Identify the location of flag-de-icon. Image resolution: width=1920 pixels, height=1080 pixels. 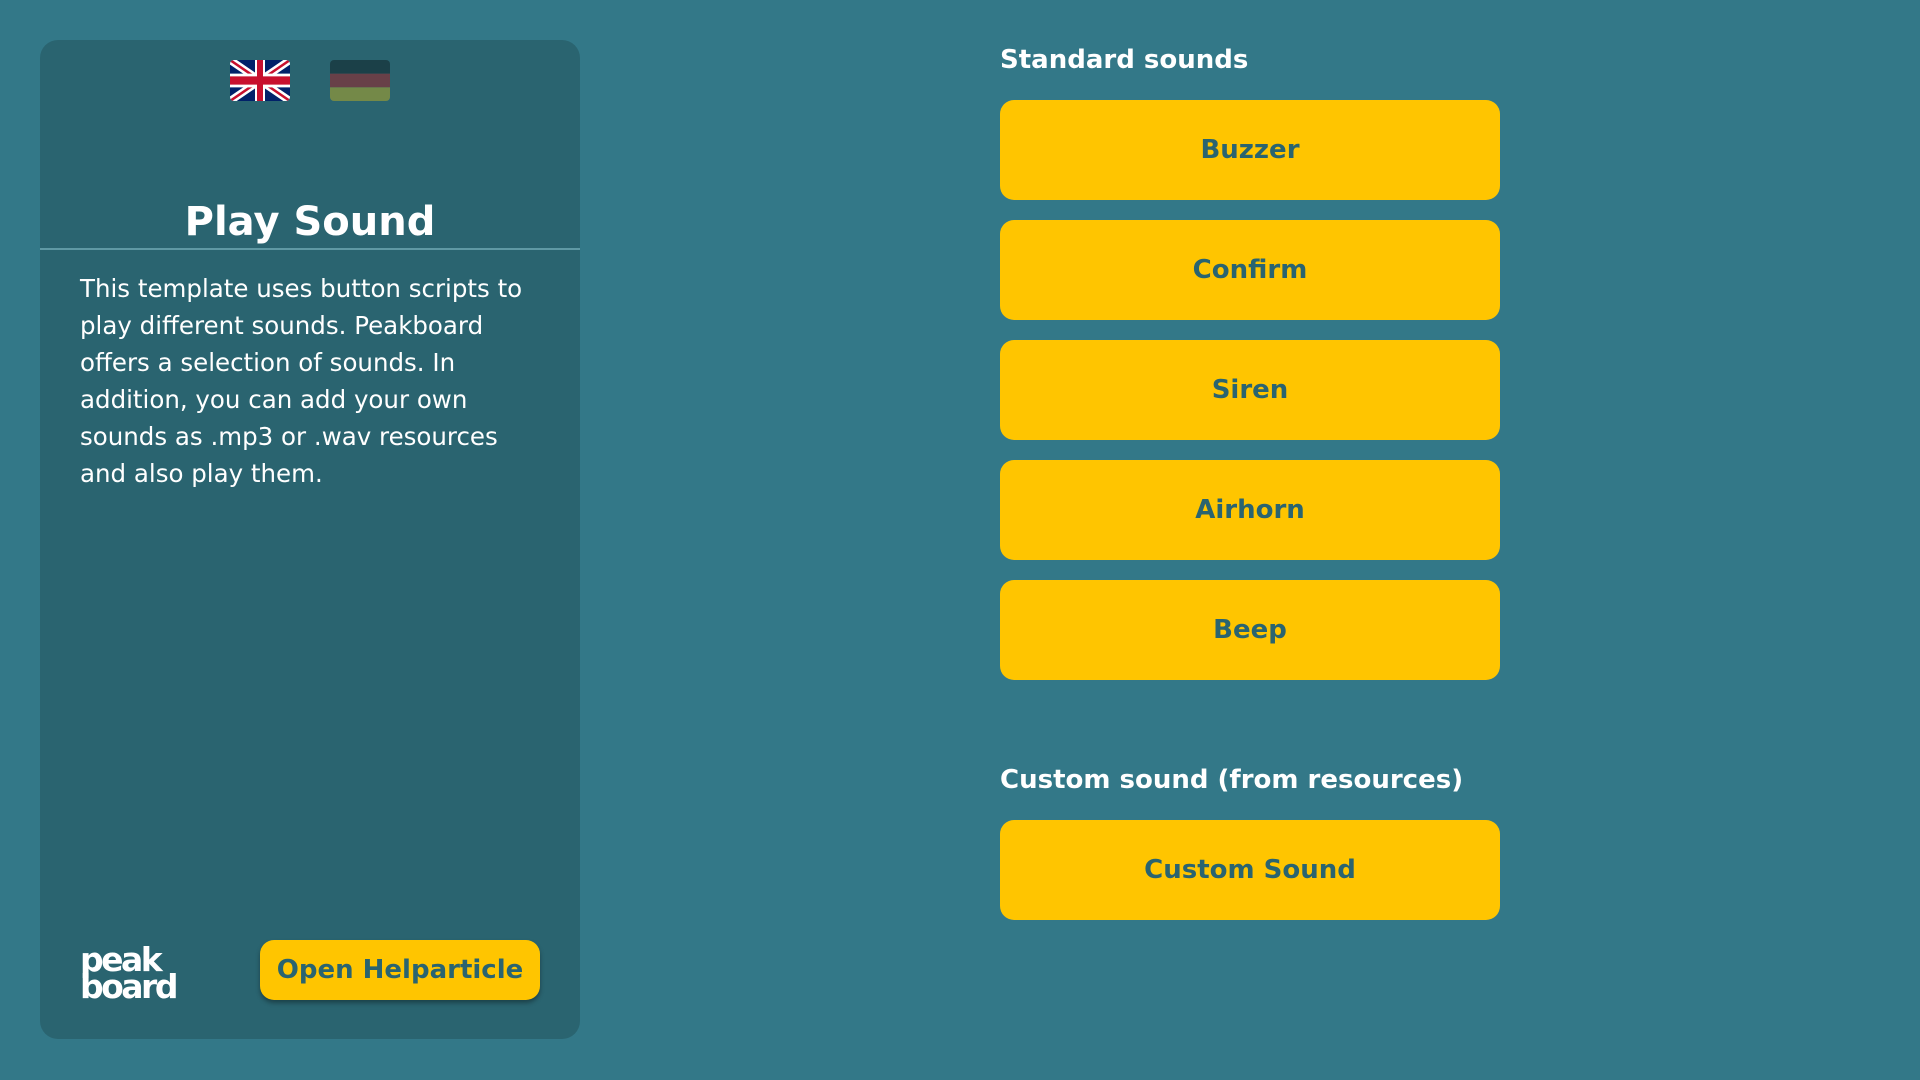
(360, 80).